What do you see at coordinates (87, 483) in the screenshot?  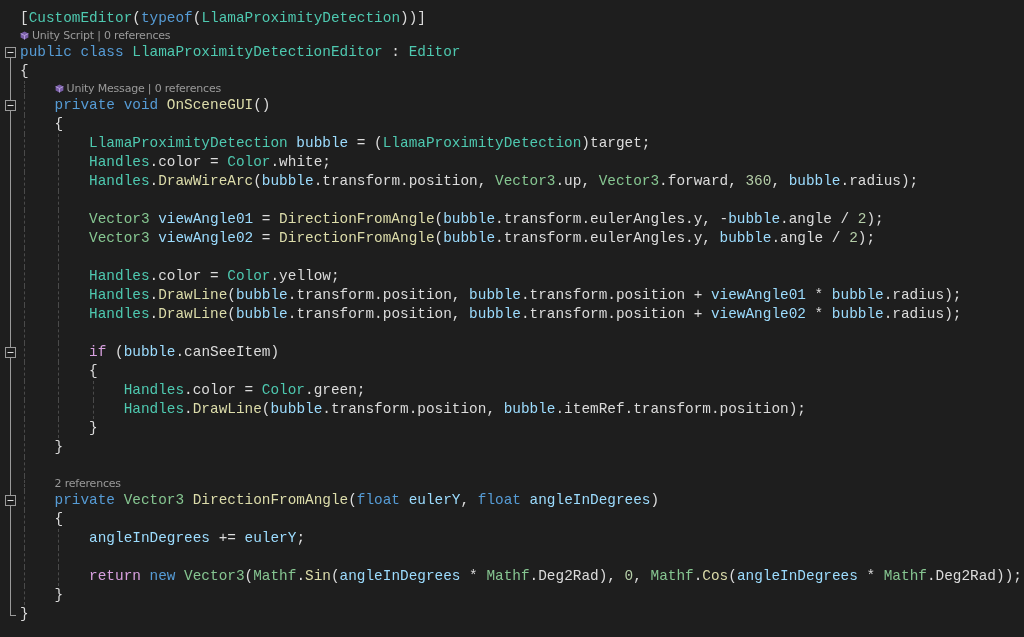 I see `code-lens: 2 references` at bounding box center [87, 483].